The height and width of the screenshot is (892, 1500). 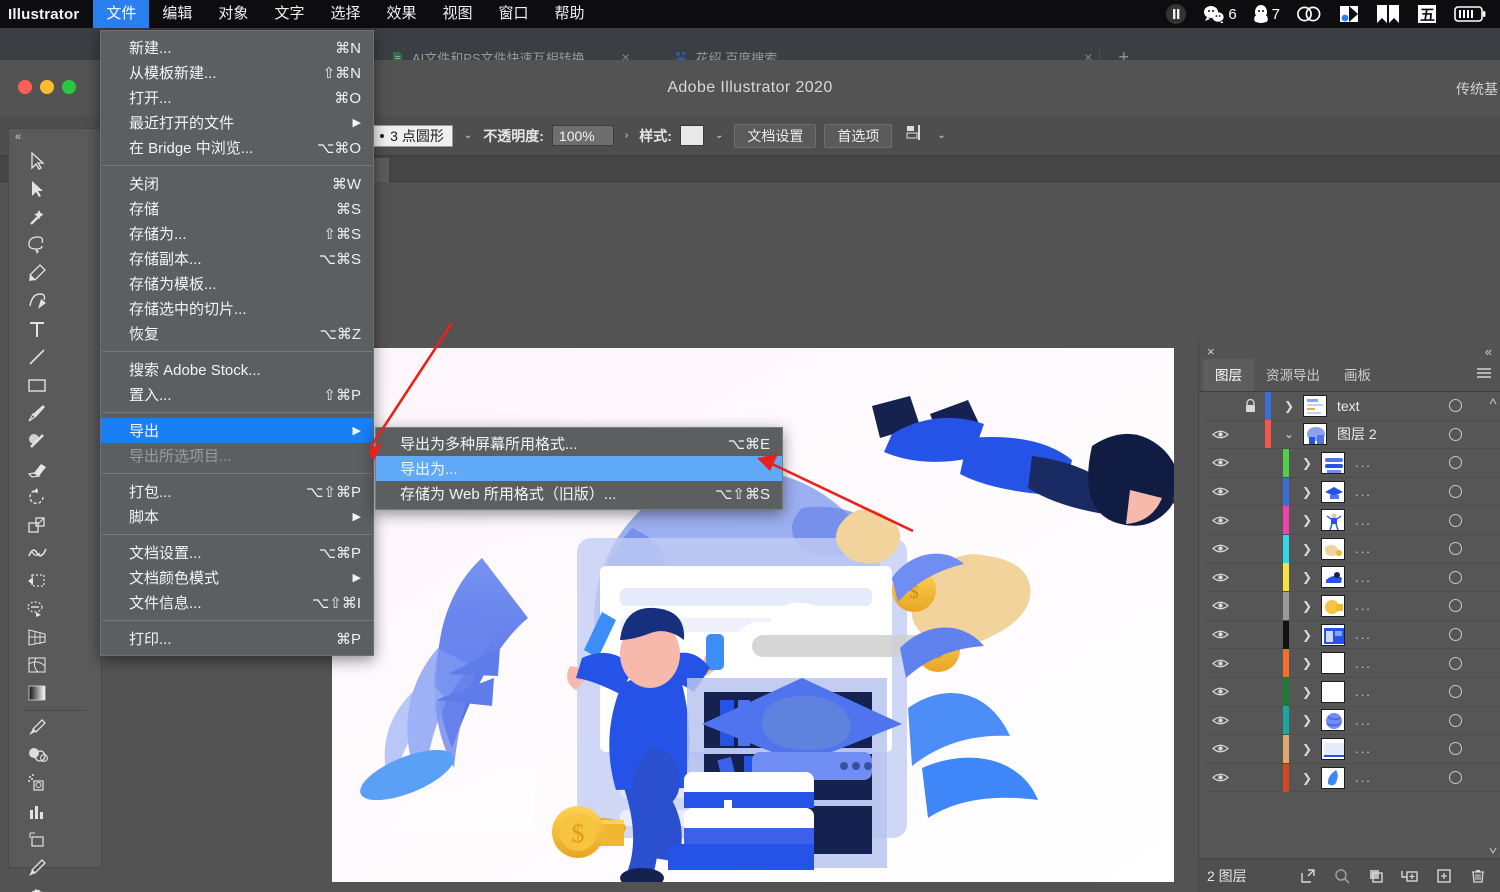 I want to click on maximize-window-button, so click(x=69, y=87).